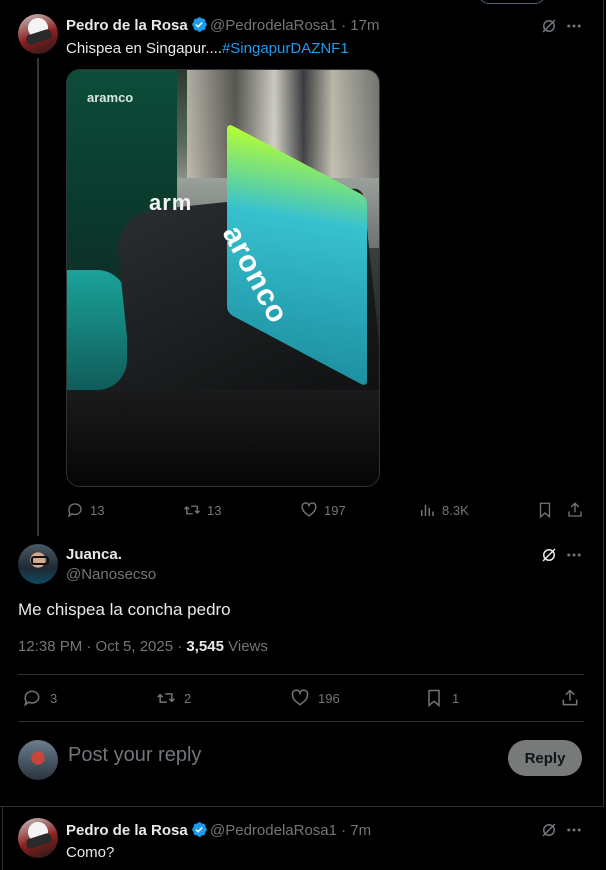 Image resolution: width=606 pixels, height=870 pixels. Describe the element at coordinates (127, 830) in the screenshot. I see `tweet3-author-name: Pedro de la Rosa` at that location.